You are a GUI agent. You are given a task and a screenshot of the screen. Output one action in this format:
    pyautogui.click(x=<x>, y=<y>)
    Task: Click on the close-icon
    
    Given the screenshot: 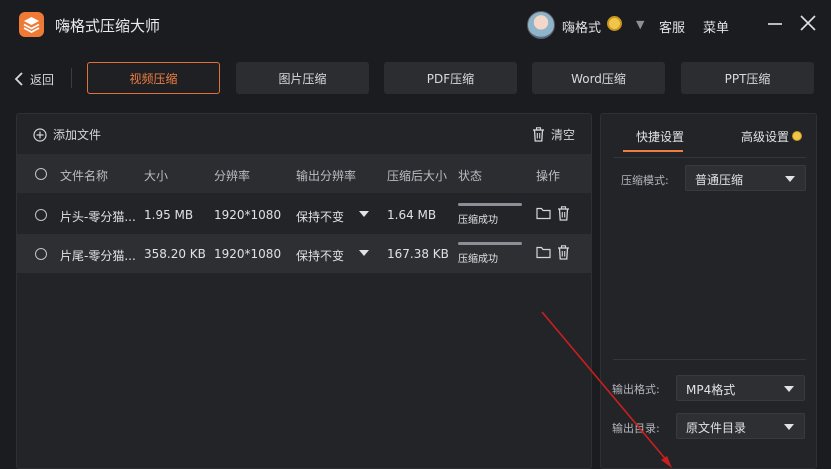 What is the action you would take?
    pyautogui.click(x=808, y=23)
    